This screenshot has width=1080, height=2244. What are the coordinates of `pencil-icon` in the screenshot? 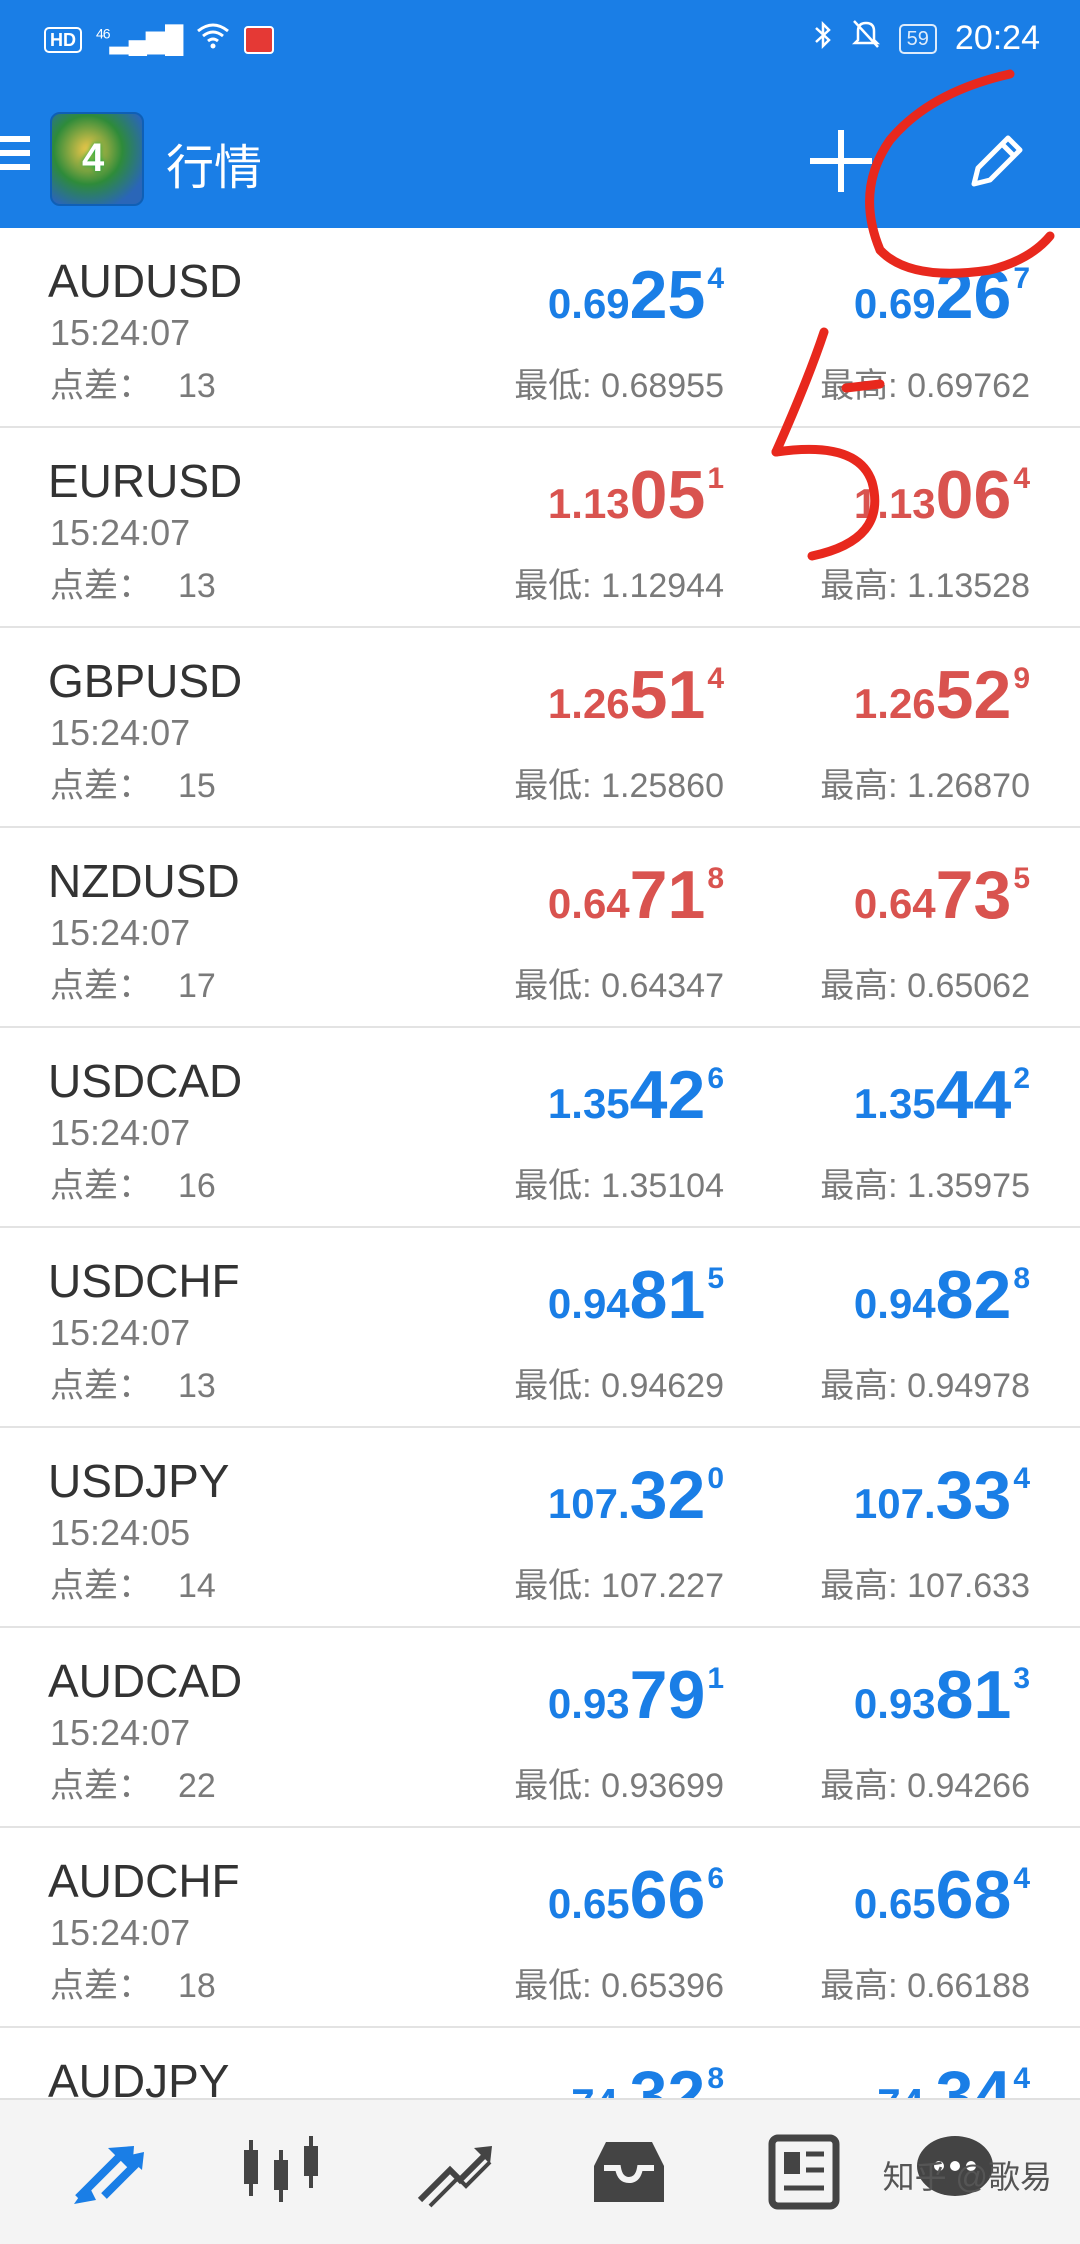 It's located at (997, 161).